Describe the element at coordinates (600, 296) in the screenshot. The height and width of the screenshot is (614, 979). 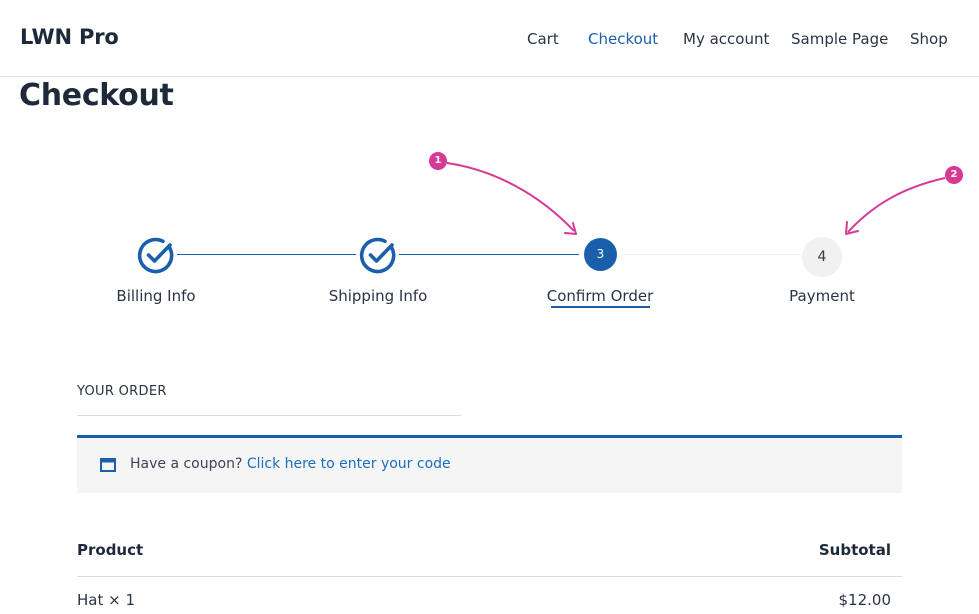
I see `step-label-confirm-order: Confirm Order` at that location.